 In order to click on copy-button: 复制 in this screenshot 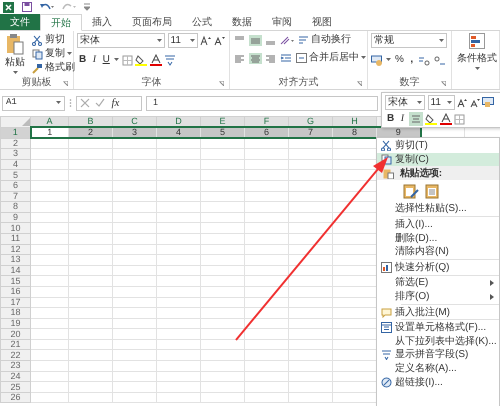, I will do `click(53, 54)`.